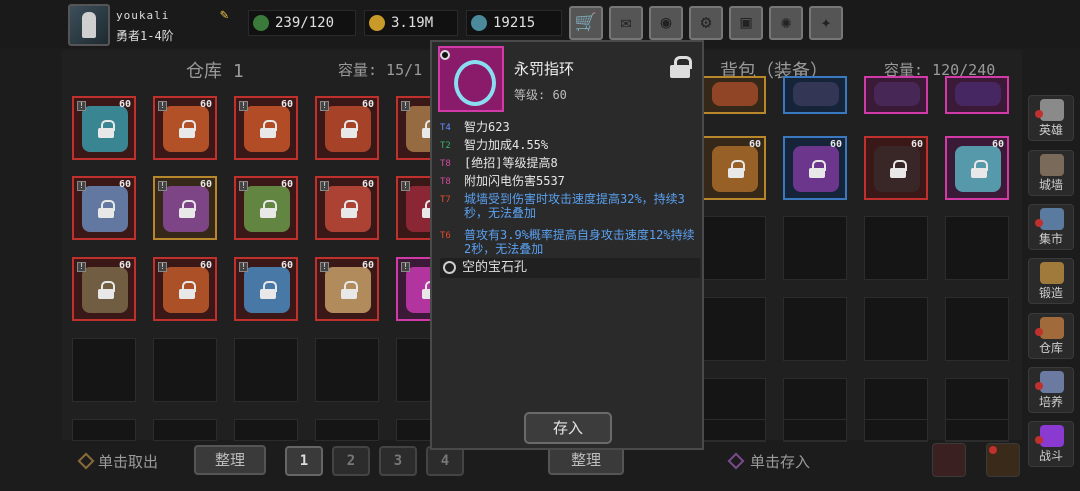  Describe the element at coordinates (128, 461) in the screenshot. I see `take-out-label: 单击取出` at that location.